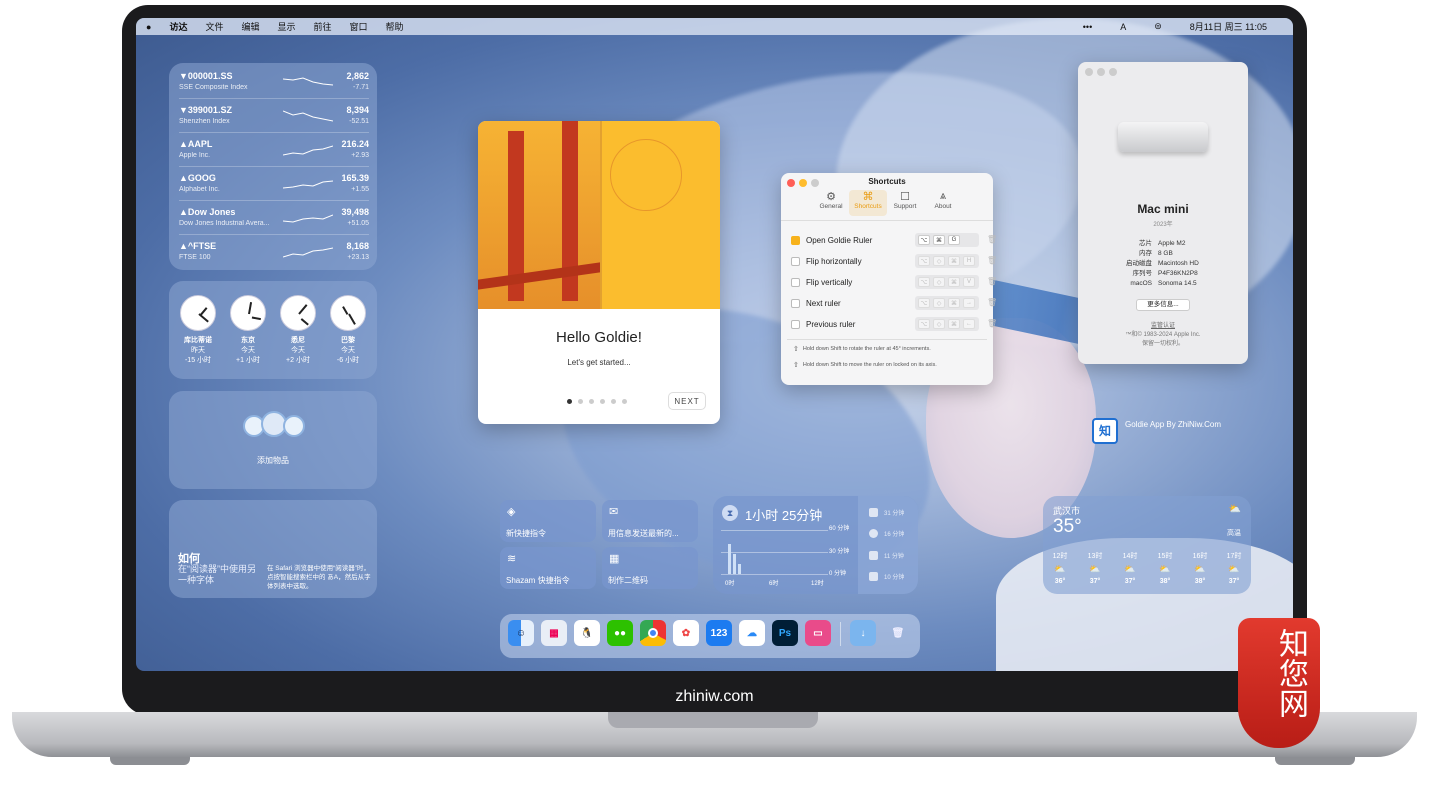 Image resolution: width=1429 pixels, height=797 pixels. I want to click on axis-label: 60 分钟, so click(839, 529).